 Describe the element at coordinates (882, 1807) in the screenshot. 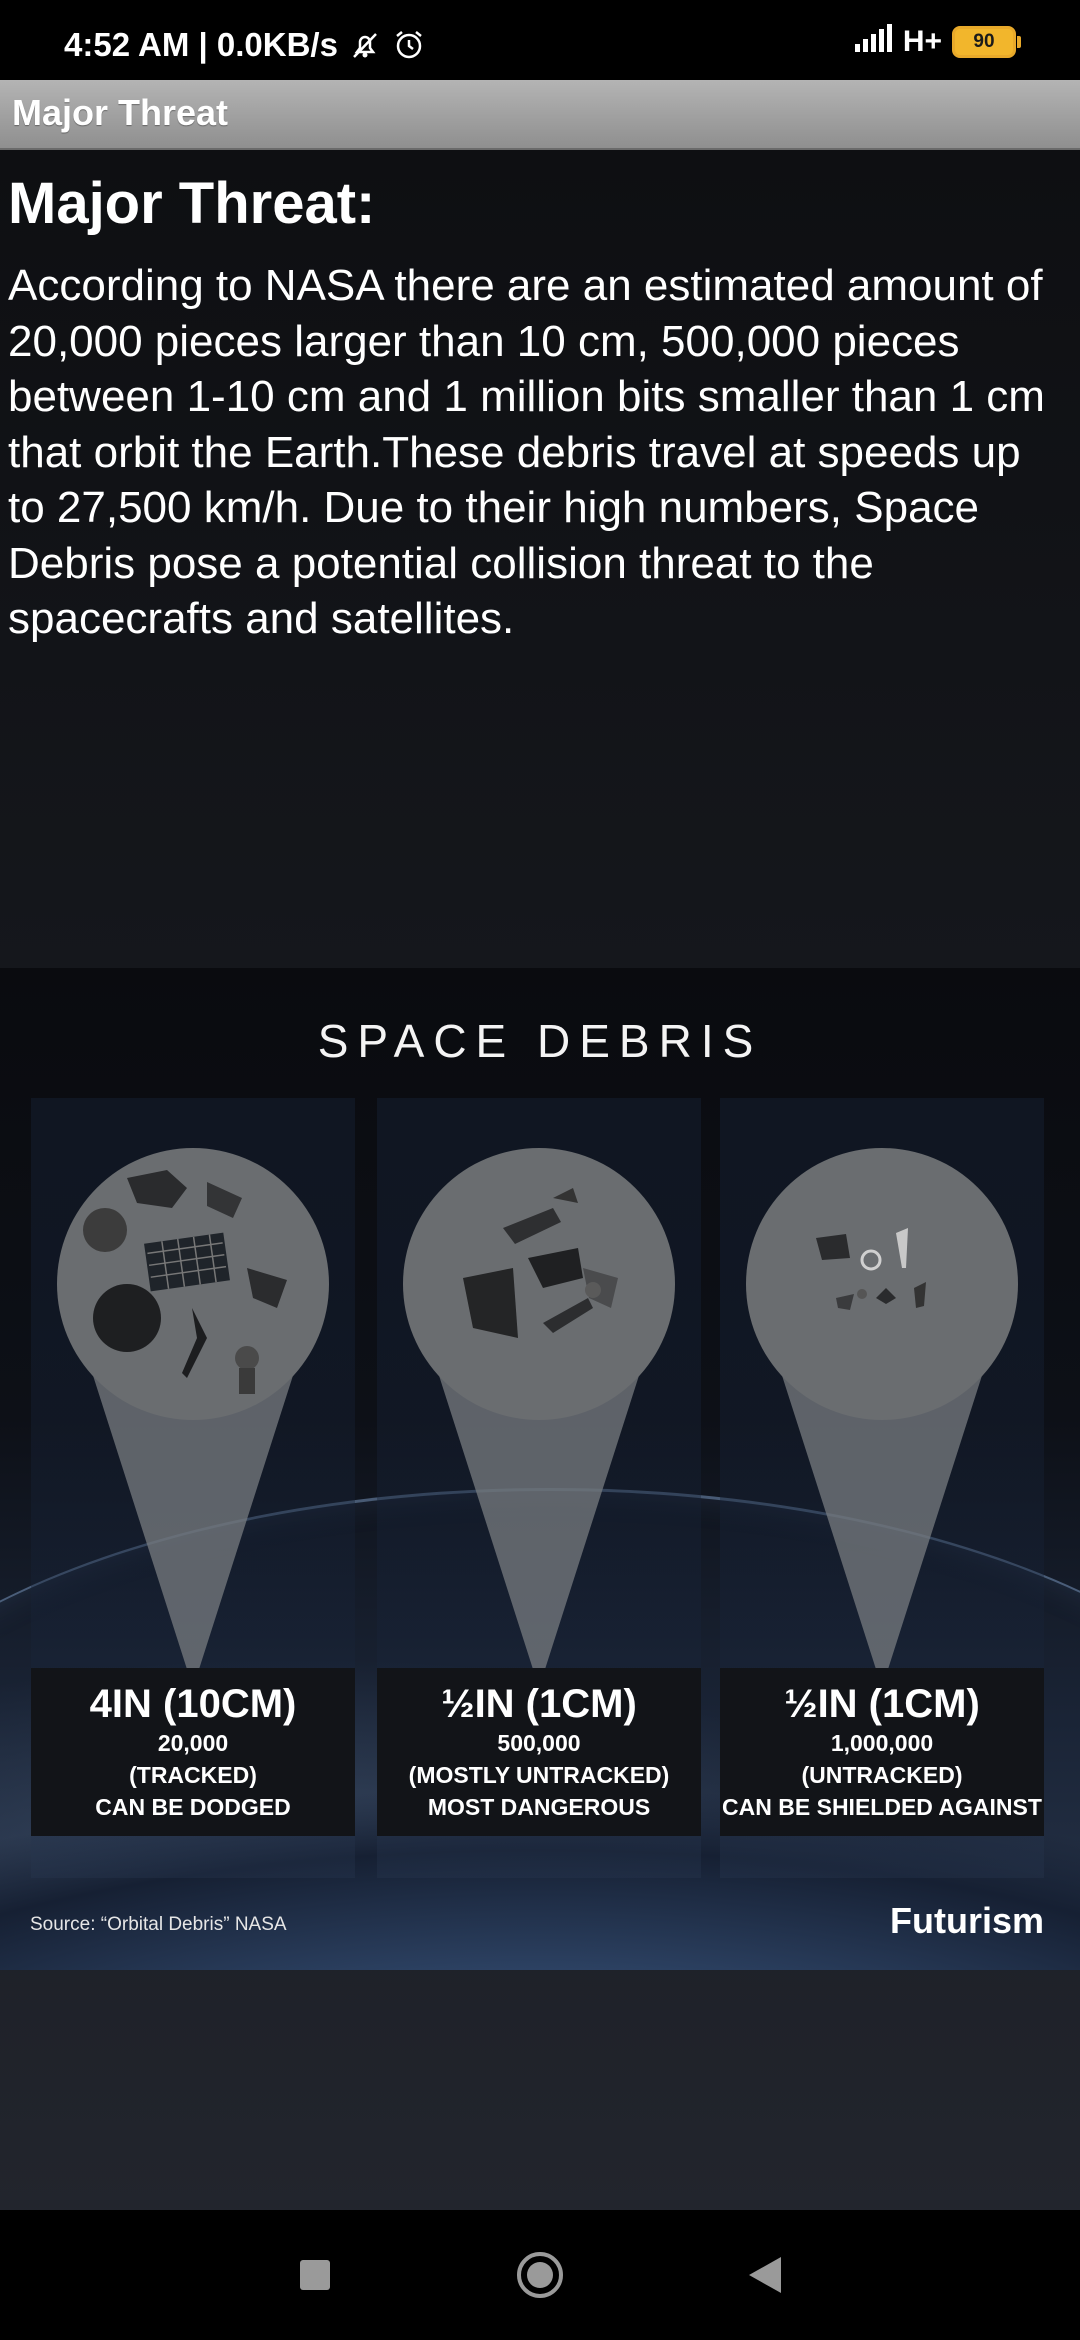

I see `debris-note: CAN BE SHIELDED AGAINST` at that location.